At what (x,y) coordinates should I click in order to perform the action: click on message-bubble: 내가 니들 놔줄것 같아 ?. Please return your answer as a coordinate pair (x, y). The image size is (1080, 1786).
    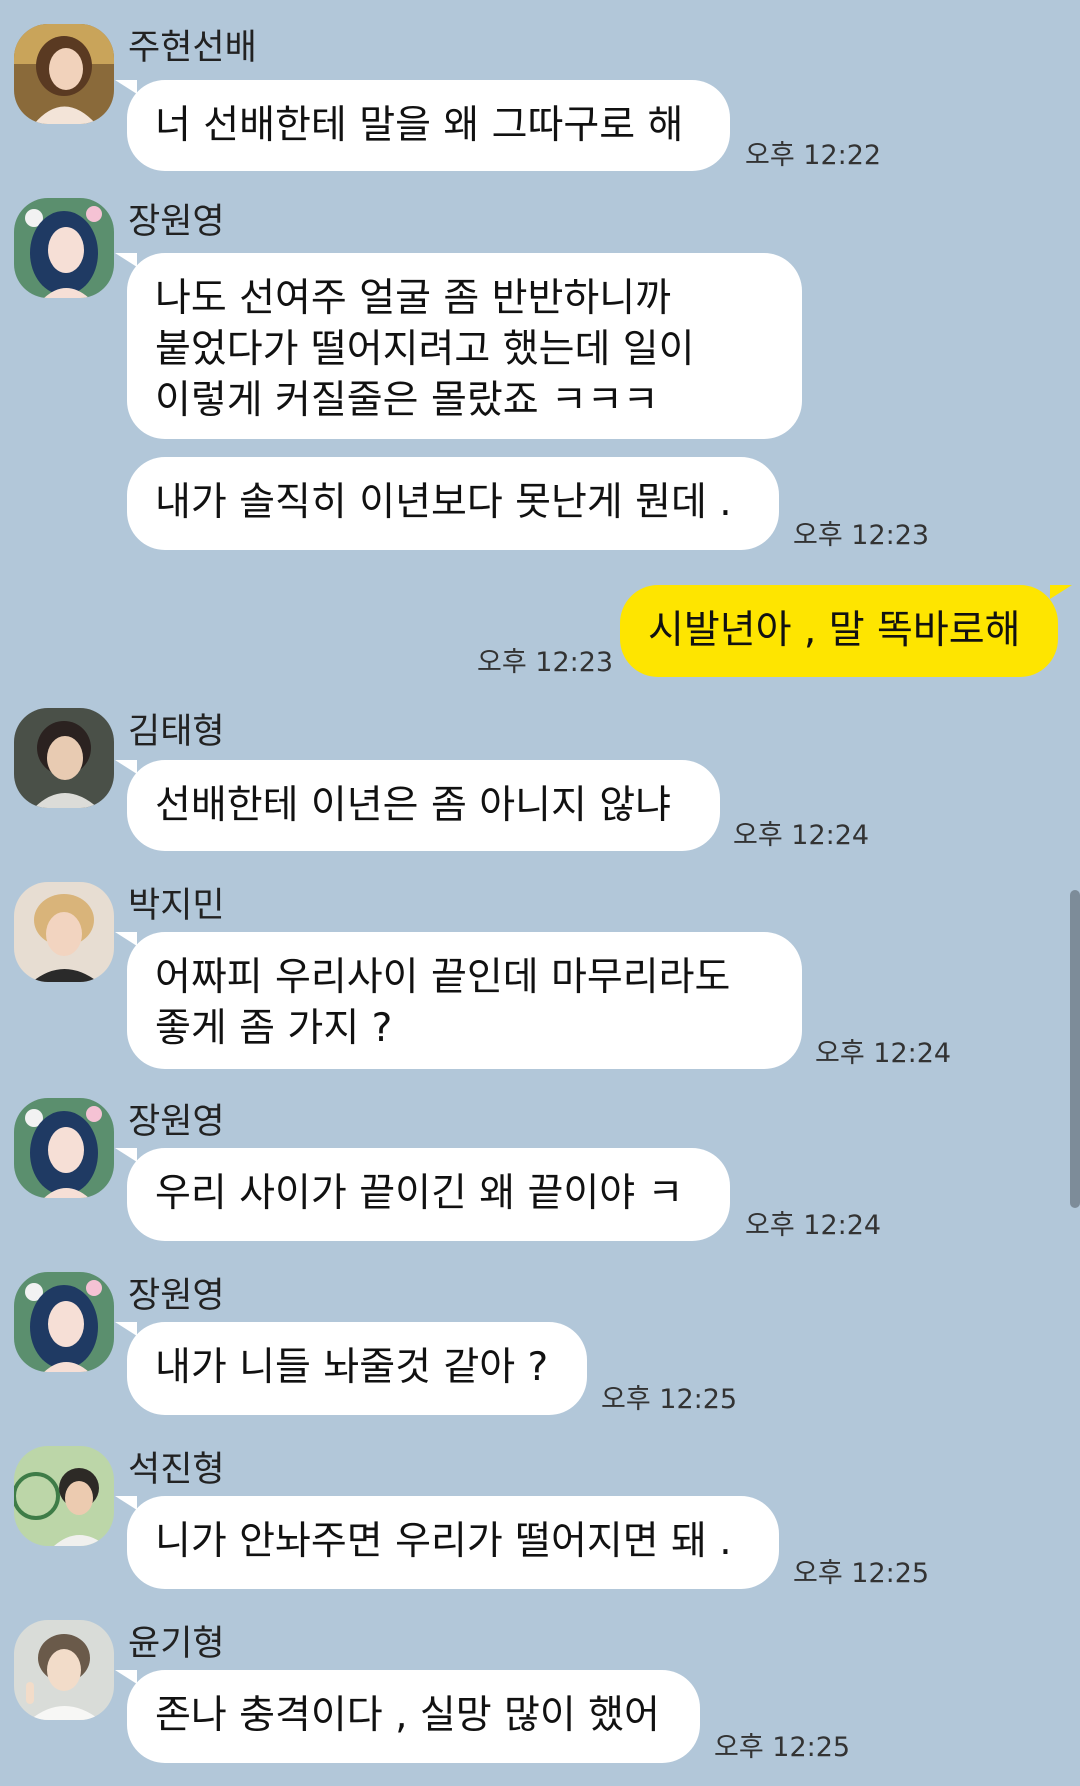
    Looking at the image, I should click on (357, 1368).